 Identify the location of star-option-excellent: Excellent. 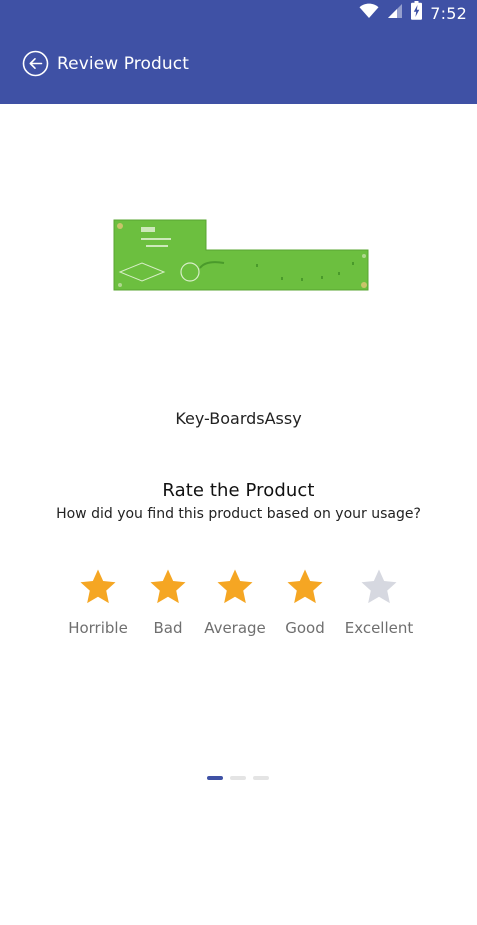
(379, 601).